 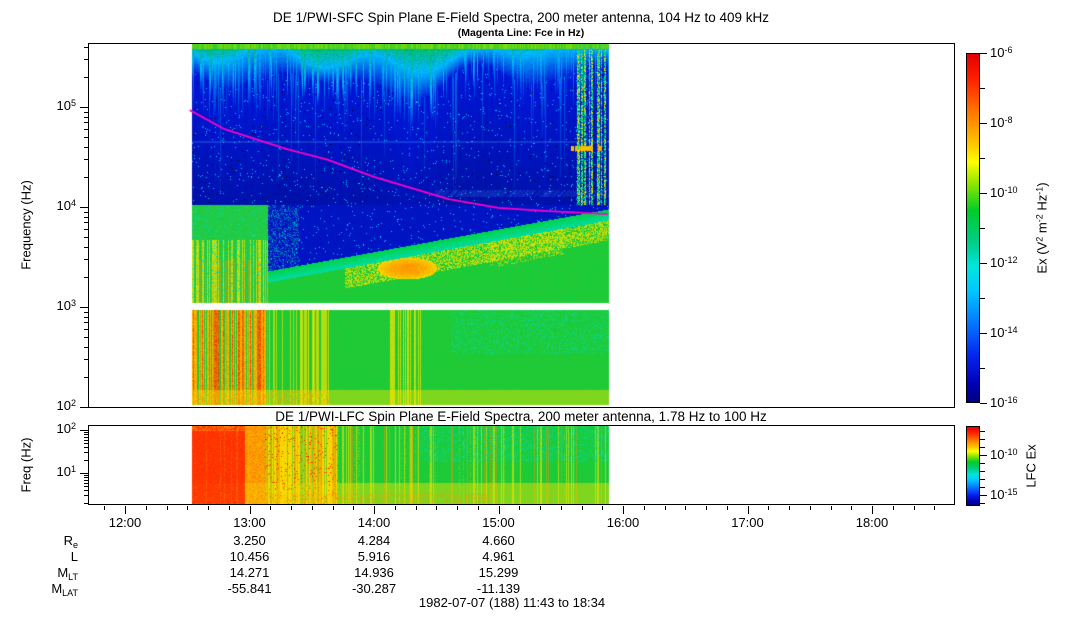 What do you see at coordinates (66, 471) in the screenshot?
I see `lfc-y-tick-label: 101` at bounding box center [66, 471].